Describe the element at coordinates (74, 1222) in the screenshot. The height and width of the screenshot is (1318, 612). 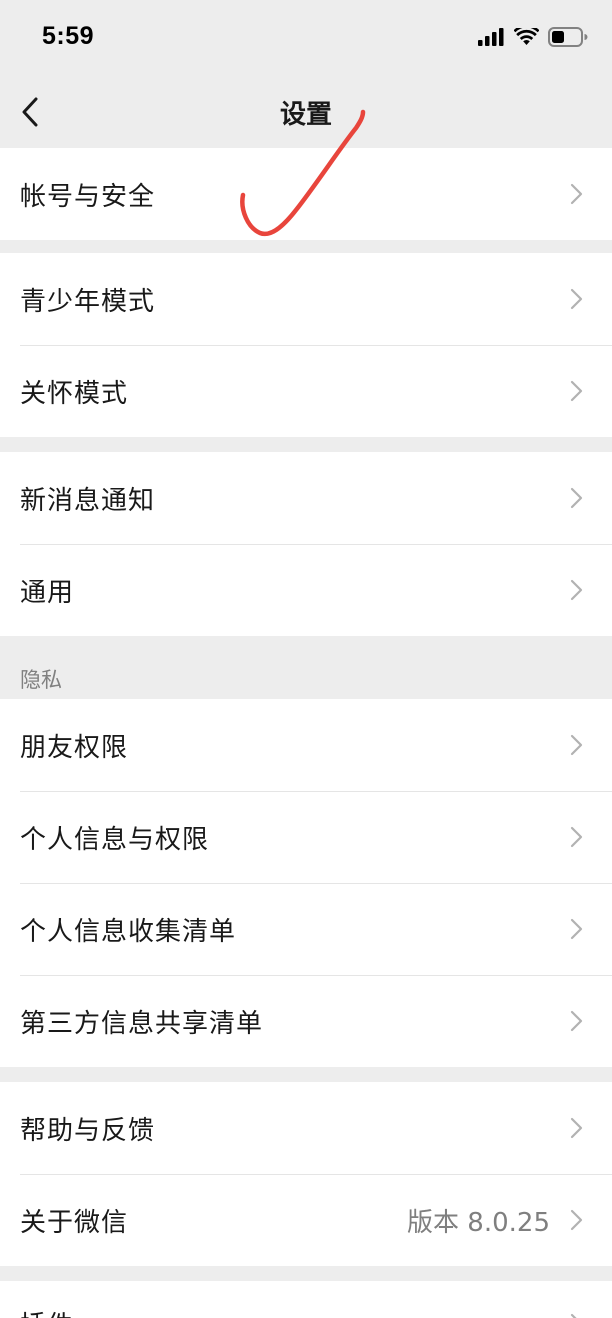
I see `settings-item-label: 关于微信` at that location.